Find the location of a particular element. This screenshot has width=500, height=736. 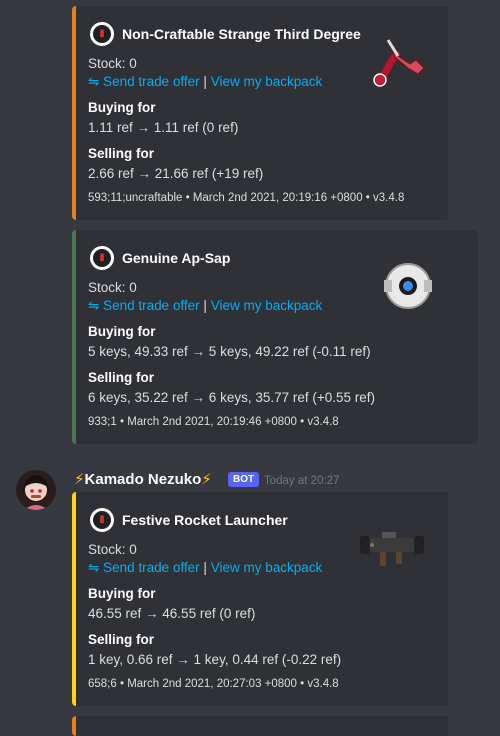

ap-sap-icon is located at coordinates (408, 286).